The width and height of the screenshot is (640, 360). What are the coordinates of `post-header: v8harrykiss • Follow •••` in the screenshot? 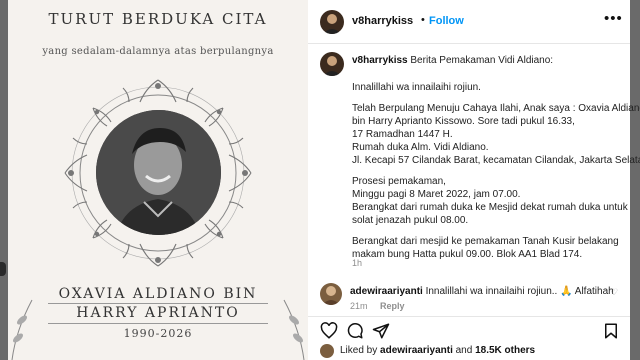 It's located at (469, 22).